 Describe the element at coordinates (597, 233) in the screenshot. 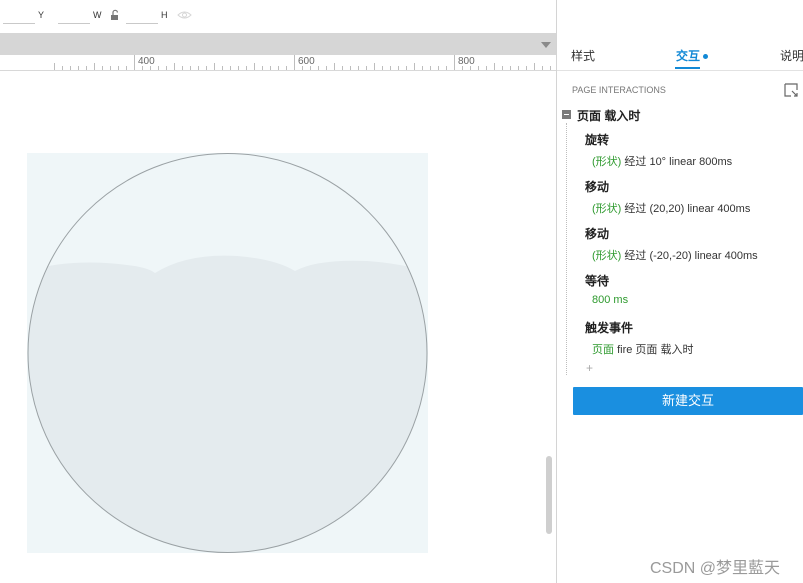

I see `action-name-move-back: 移动` at that location.